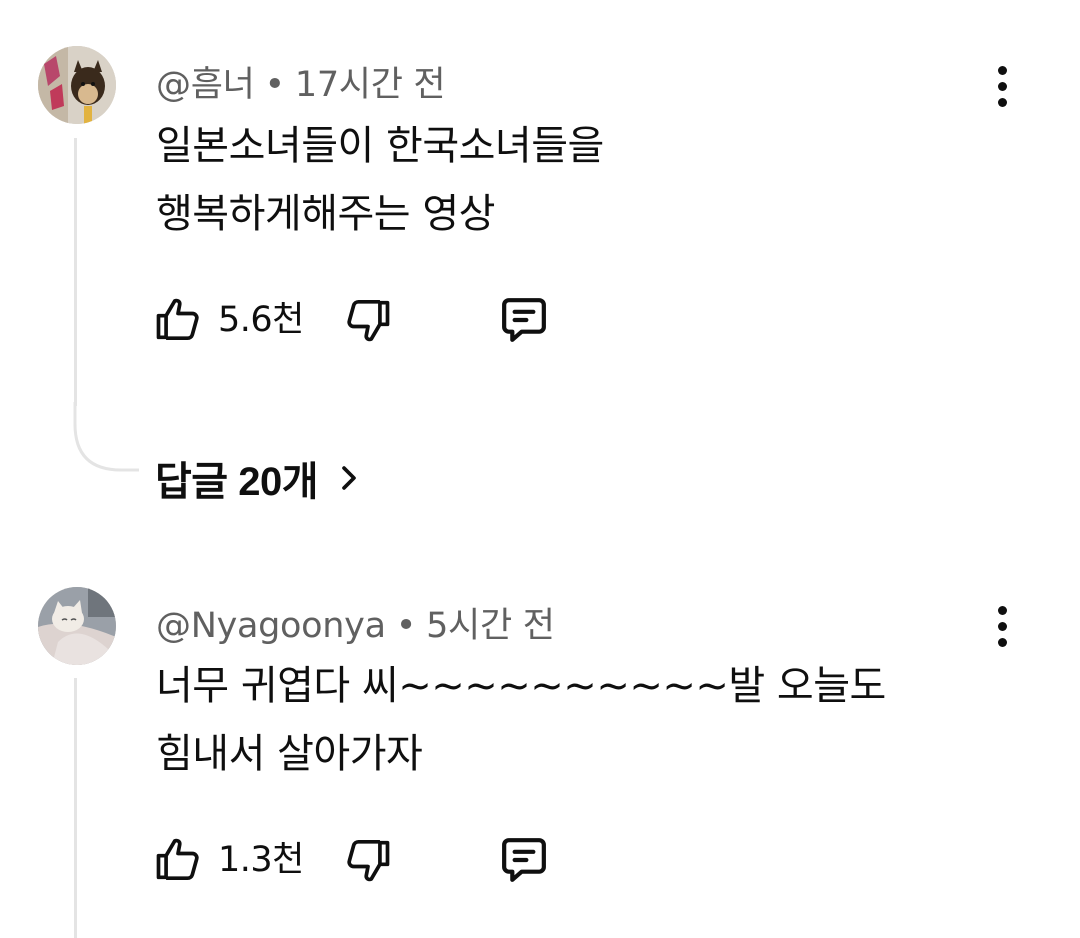  What do you see at coordinates (205, 85) in the screenshot?
I see `author-name: @흠너` at bounding box center [205, 85].